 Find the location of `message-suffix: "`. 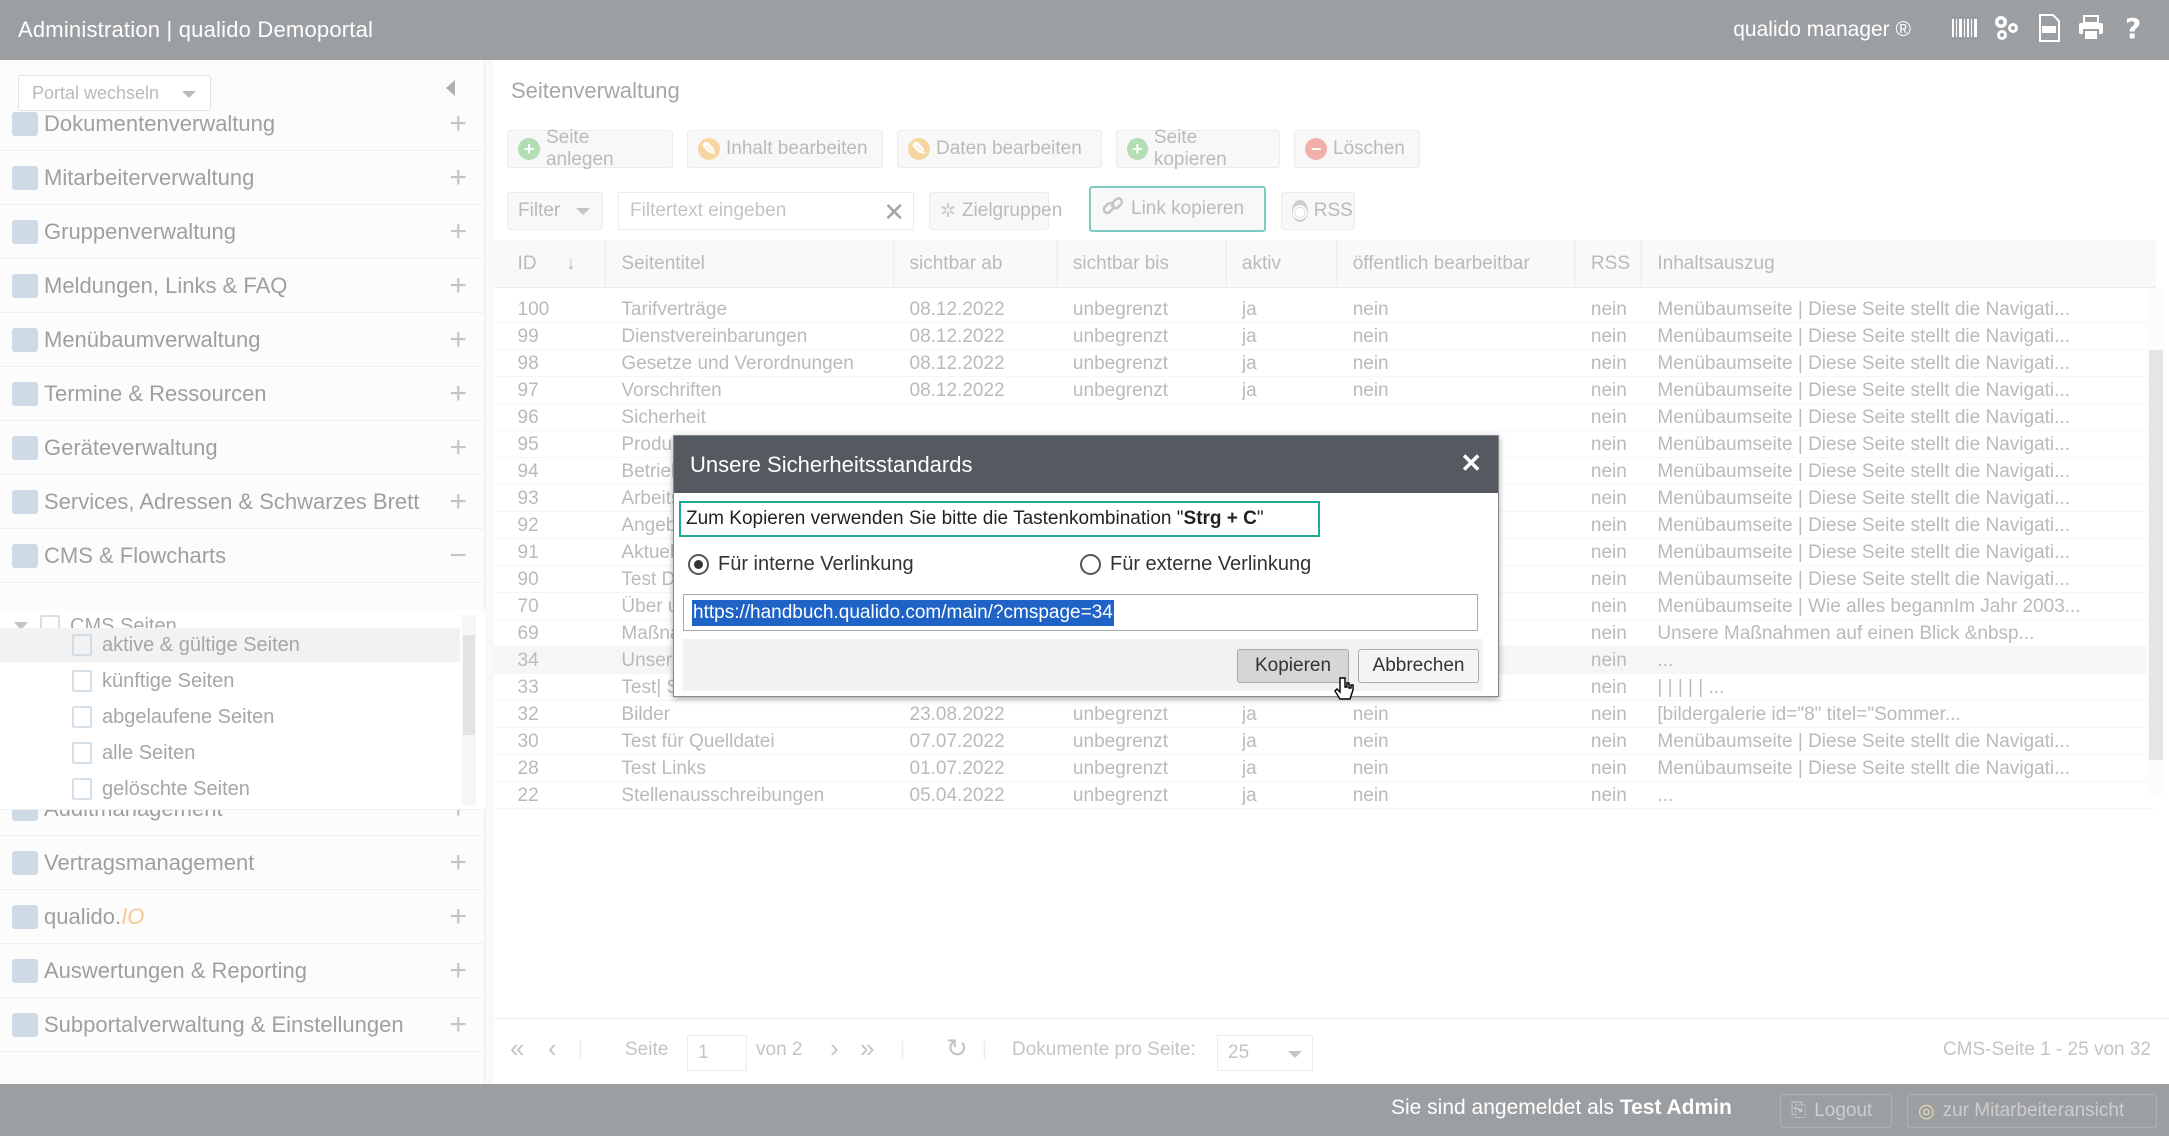

message-suffix: " is located at coordinates (1260, 518).